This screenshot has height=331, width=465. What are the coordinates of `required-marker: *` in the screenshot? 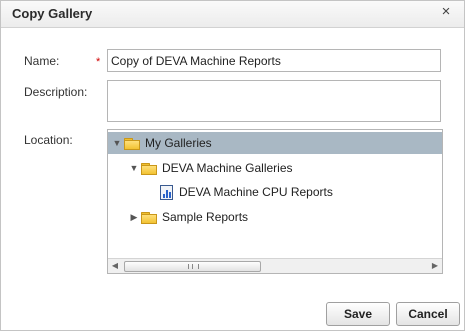 It's located at (98, 62).